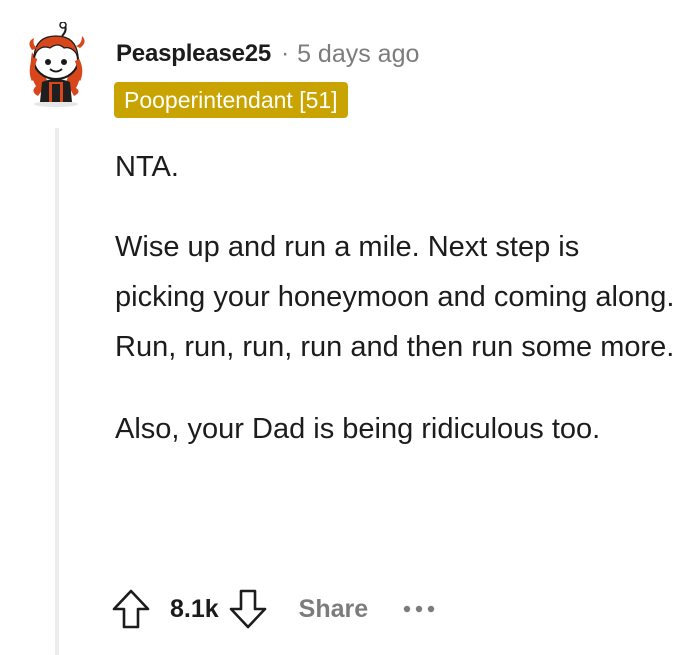 This screenshot has height=655, width=700. What do you see at coordinates (194, 608) in the screenshot?
I see `vote-score: 8.1k` at bounding box center [194, 608].